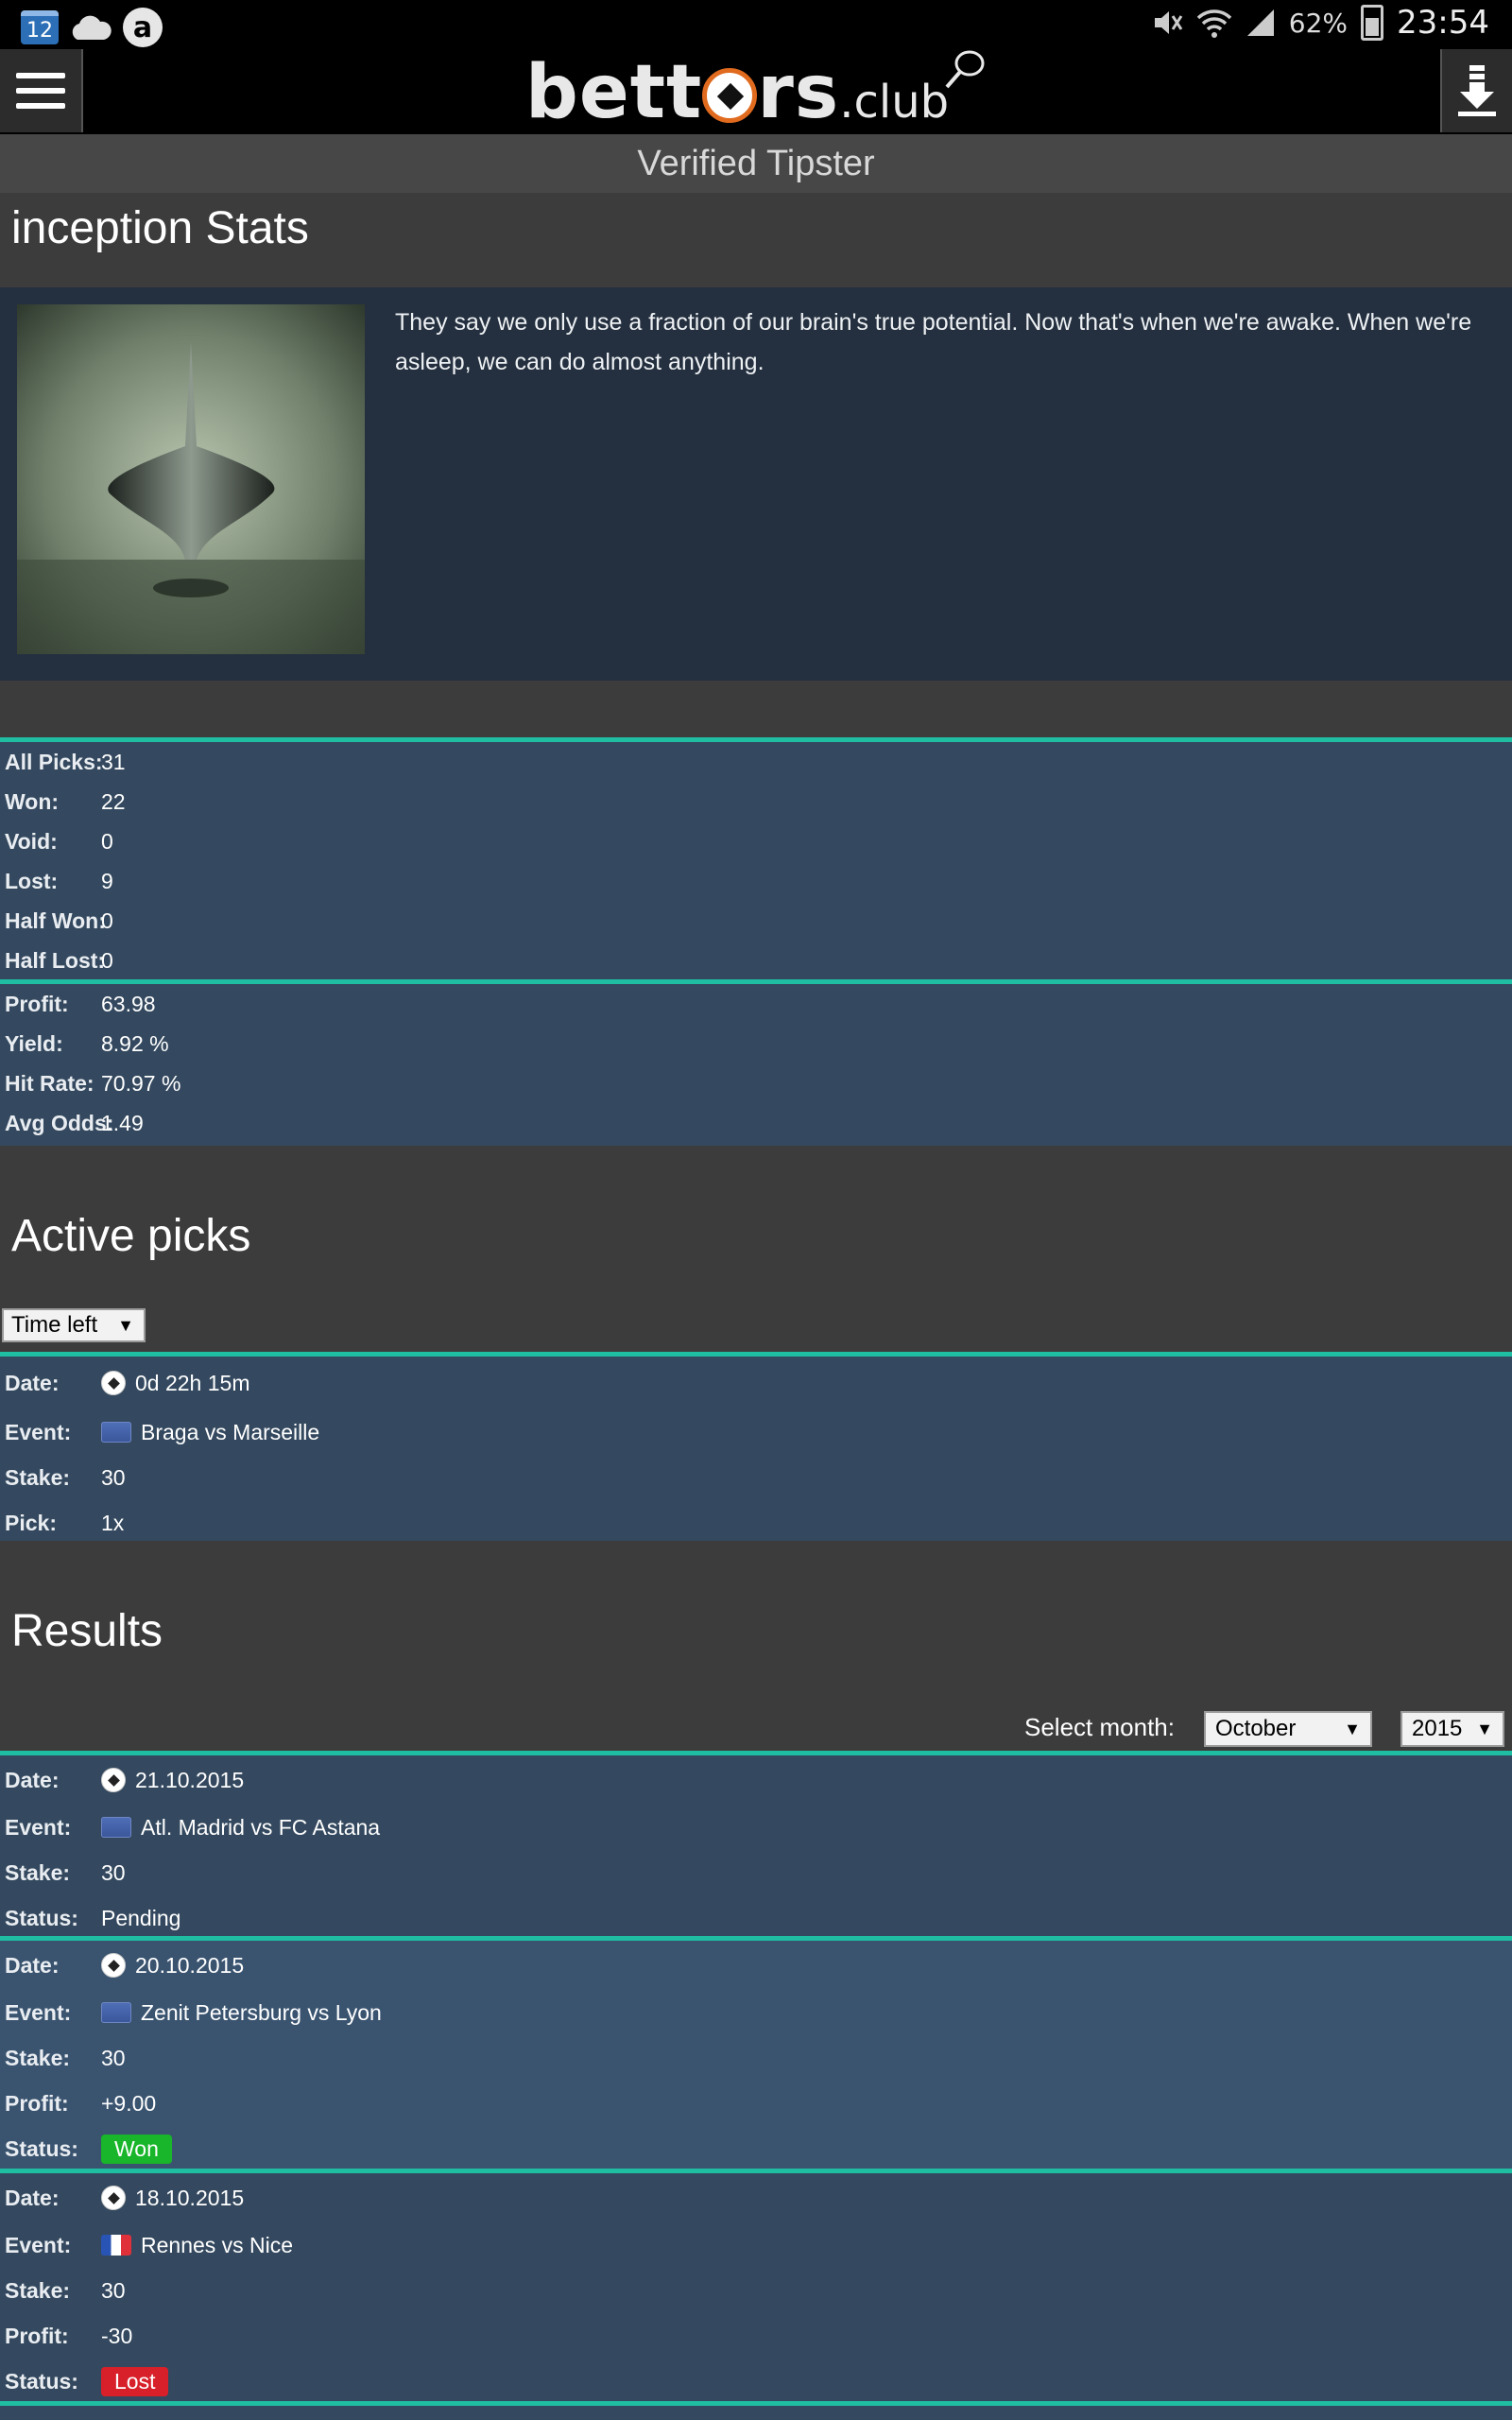 This screenshot has width=1512, height=2420. I want to click on pick-stake: 30, so click(113, 1477).